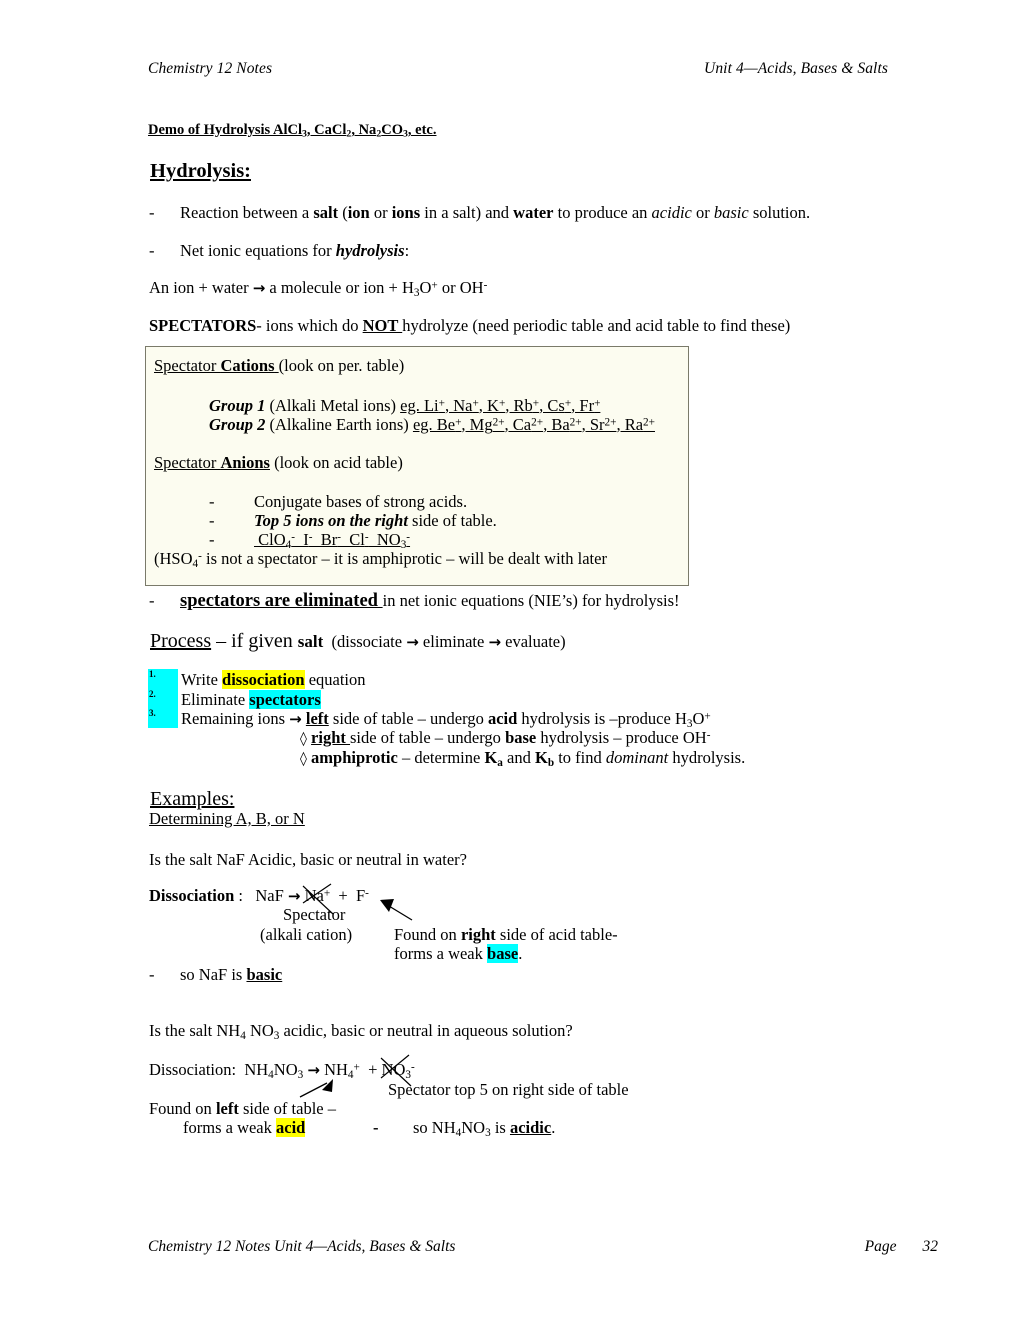 This screenshot has width=1020, height=1320. What do you see at coordinates (364, 130) in the screenshot?
I see `demo-heading-mid2: , Na` at bounding box center [364, 130].